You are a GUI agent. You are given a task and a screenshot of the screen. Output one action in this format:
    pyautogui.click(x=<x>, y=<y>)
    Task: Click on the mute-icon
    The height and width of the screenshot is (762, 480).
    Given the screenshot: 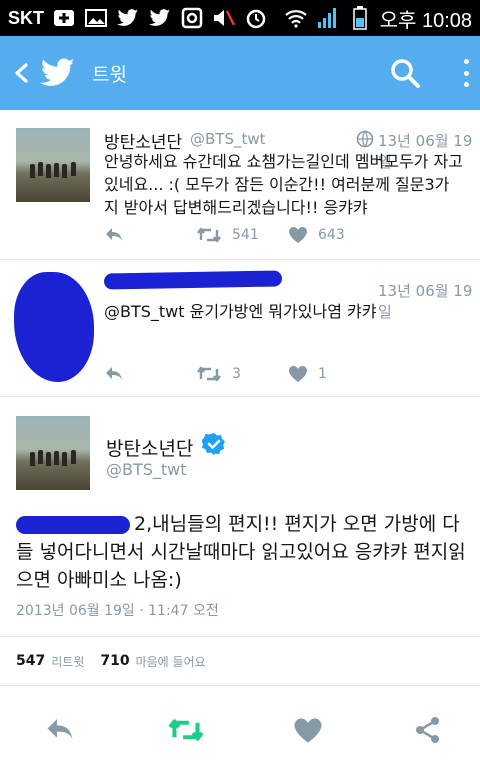 What is the action you would take?
    pyautogui.click(x=224, y=18)
    